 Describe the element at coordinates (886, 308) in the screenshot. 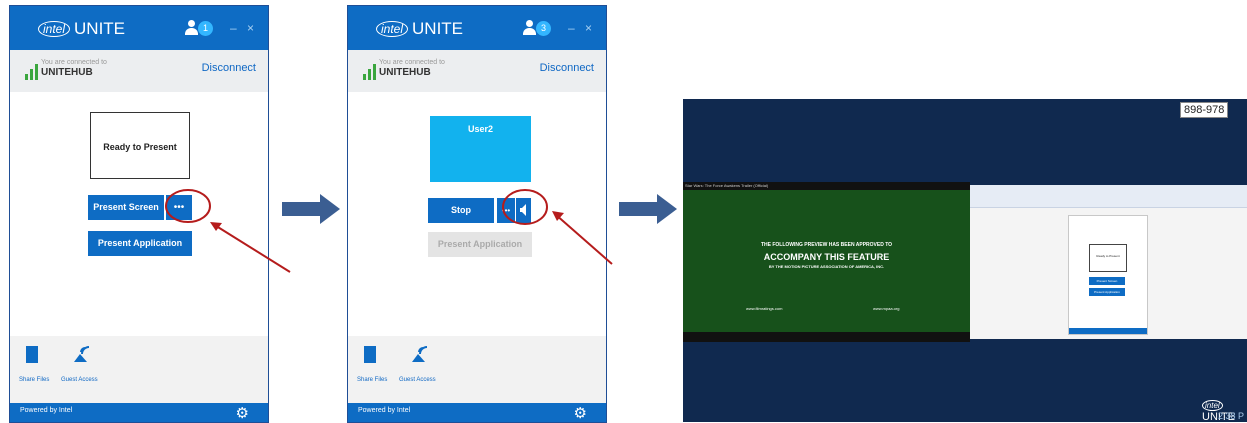

I see `rating-url-right: www.mpaa.org` at that location.